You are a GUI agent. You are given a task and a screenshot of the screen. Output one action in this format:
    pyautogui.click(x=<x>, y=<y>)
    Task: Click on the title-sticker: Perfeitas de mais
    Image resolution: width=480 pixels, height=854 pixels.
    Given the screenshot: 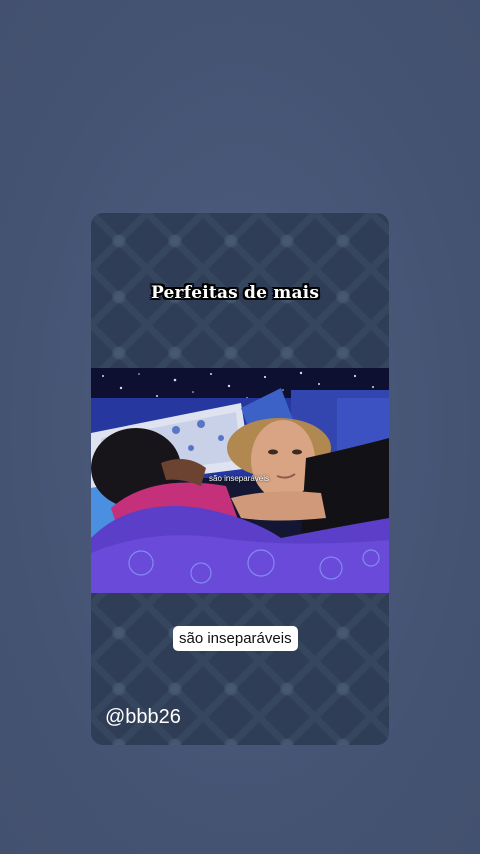 What is the action you would take?
    pyautogui.click(x=235, y=293)
    